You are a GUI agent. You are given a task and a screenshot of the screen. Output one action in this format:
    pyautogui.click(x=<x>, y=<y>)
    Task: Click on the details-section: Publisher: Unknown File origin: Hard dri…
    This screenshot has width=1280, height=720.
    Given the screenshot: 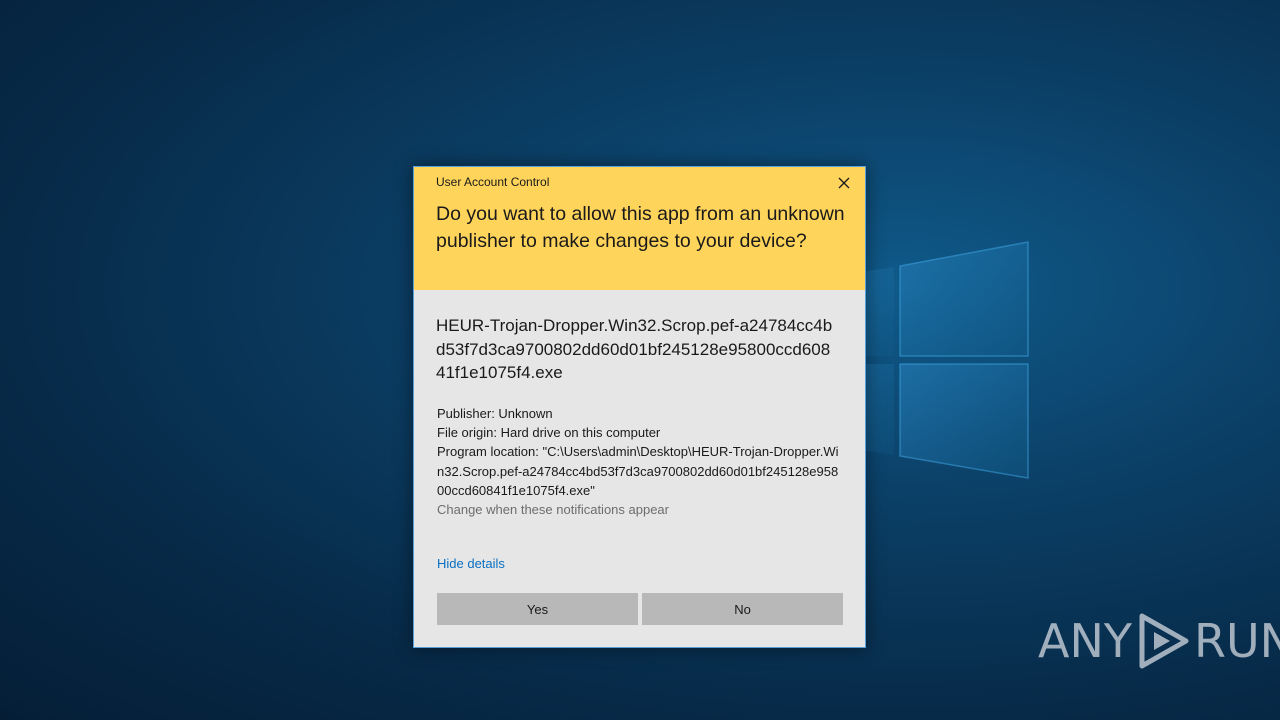 What is the action you would take?
    pyautogui.click(x=639, y=461)
    